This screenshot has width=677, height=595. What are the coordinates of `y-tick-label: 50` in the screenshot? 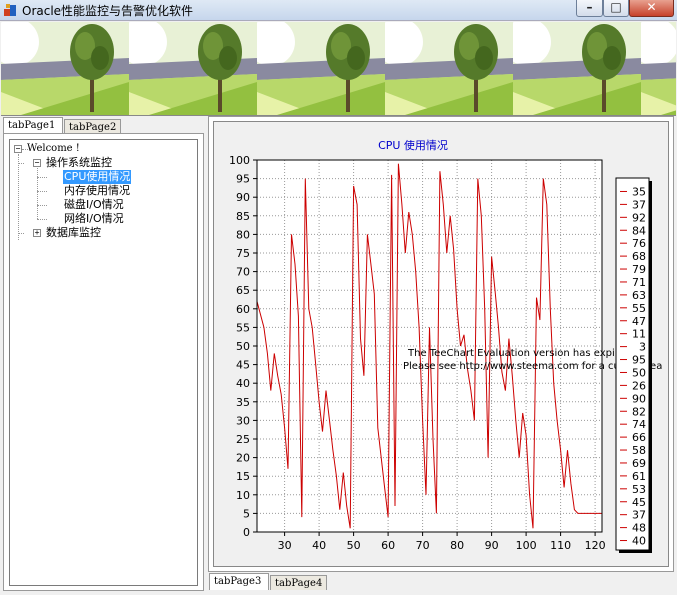 It's located at (243, 346).